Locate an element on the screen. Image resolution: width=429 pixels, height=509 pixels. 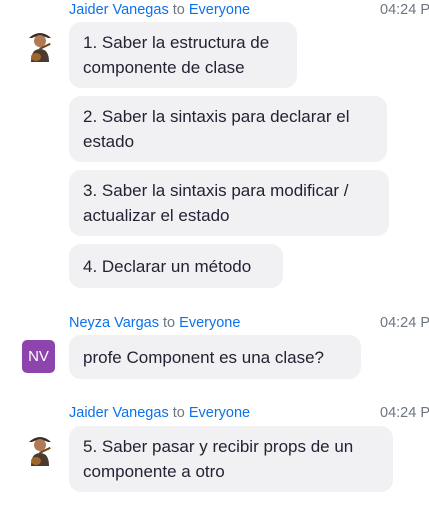
sender-name: Neyza Vargas is located at coordinates (114, 323).